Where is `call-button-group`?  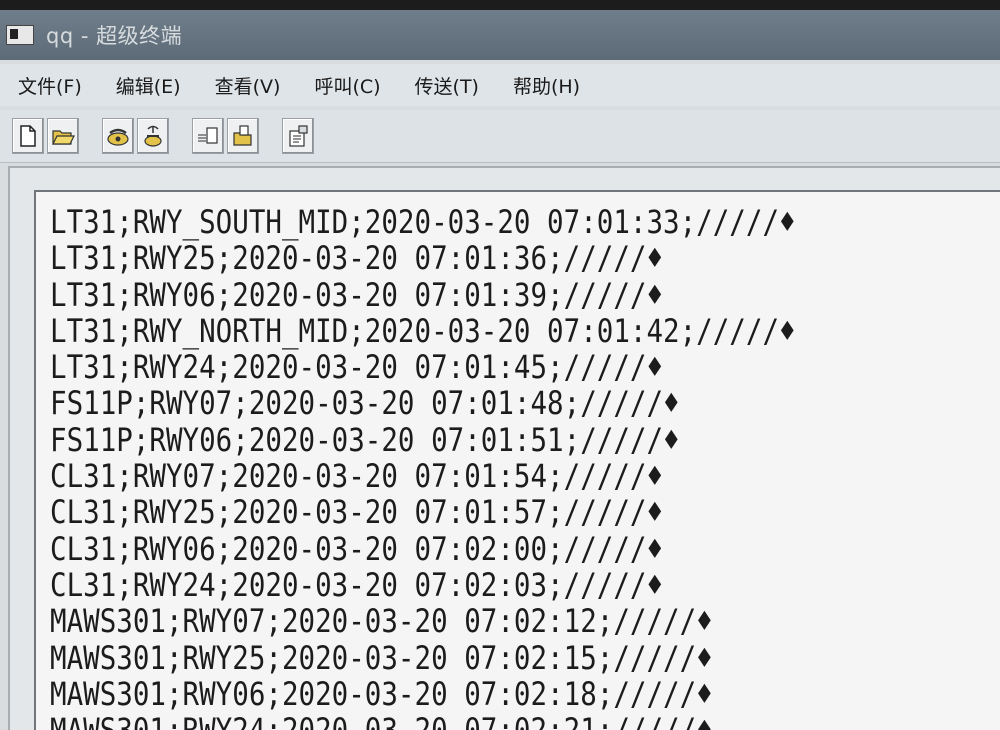 call-button-group is located at coordinates (137, 136).